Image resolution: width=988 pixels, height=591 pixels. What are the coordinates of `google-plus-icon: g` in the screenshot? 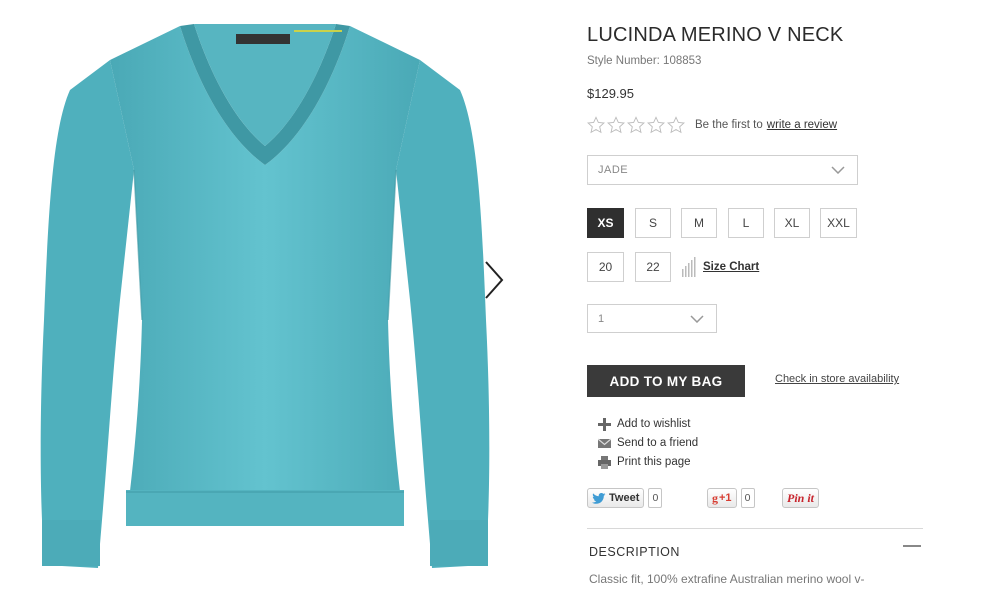 It's located at (715, 497).